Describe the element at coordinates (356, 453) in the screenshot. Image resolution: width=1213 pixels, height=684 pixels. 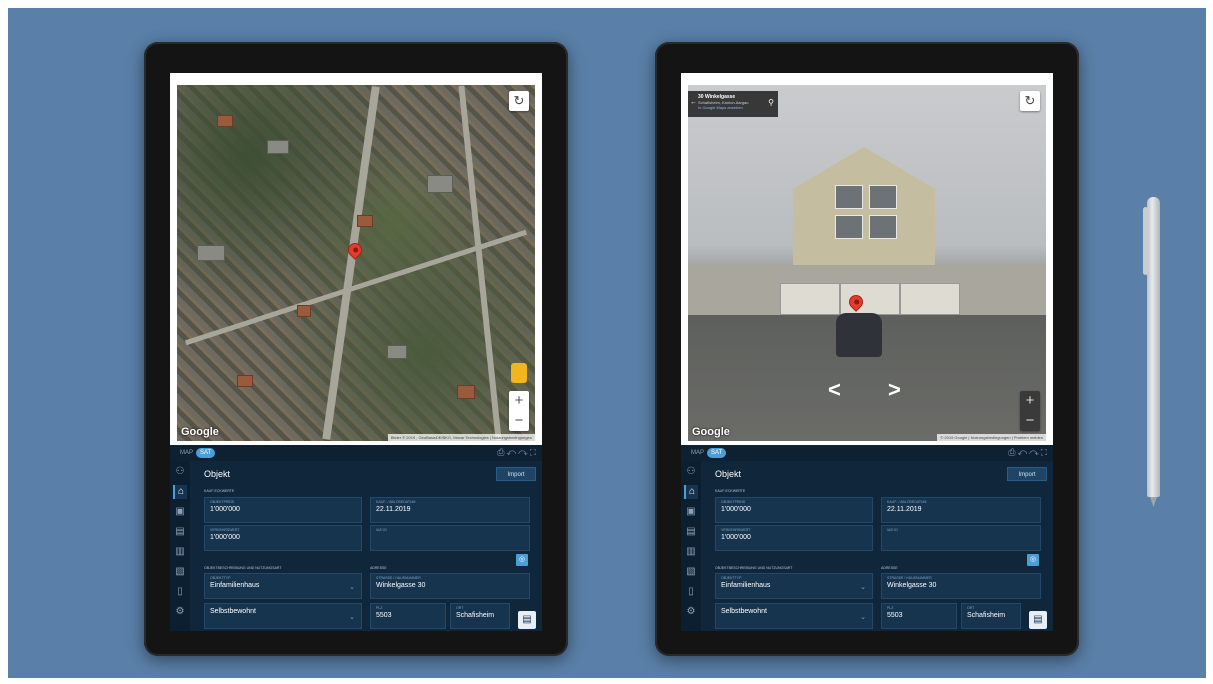
I see `map-toolbar: MAP SAT ⎙↶↷⛶` at that location.